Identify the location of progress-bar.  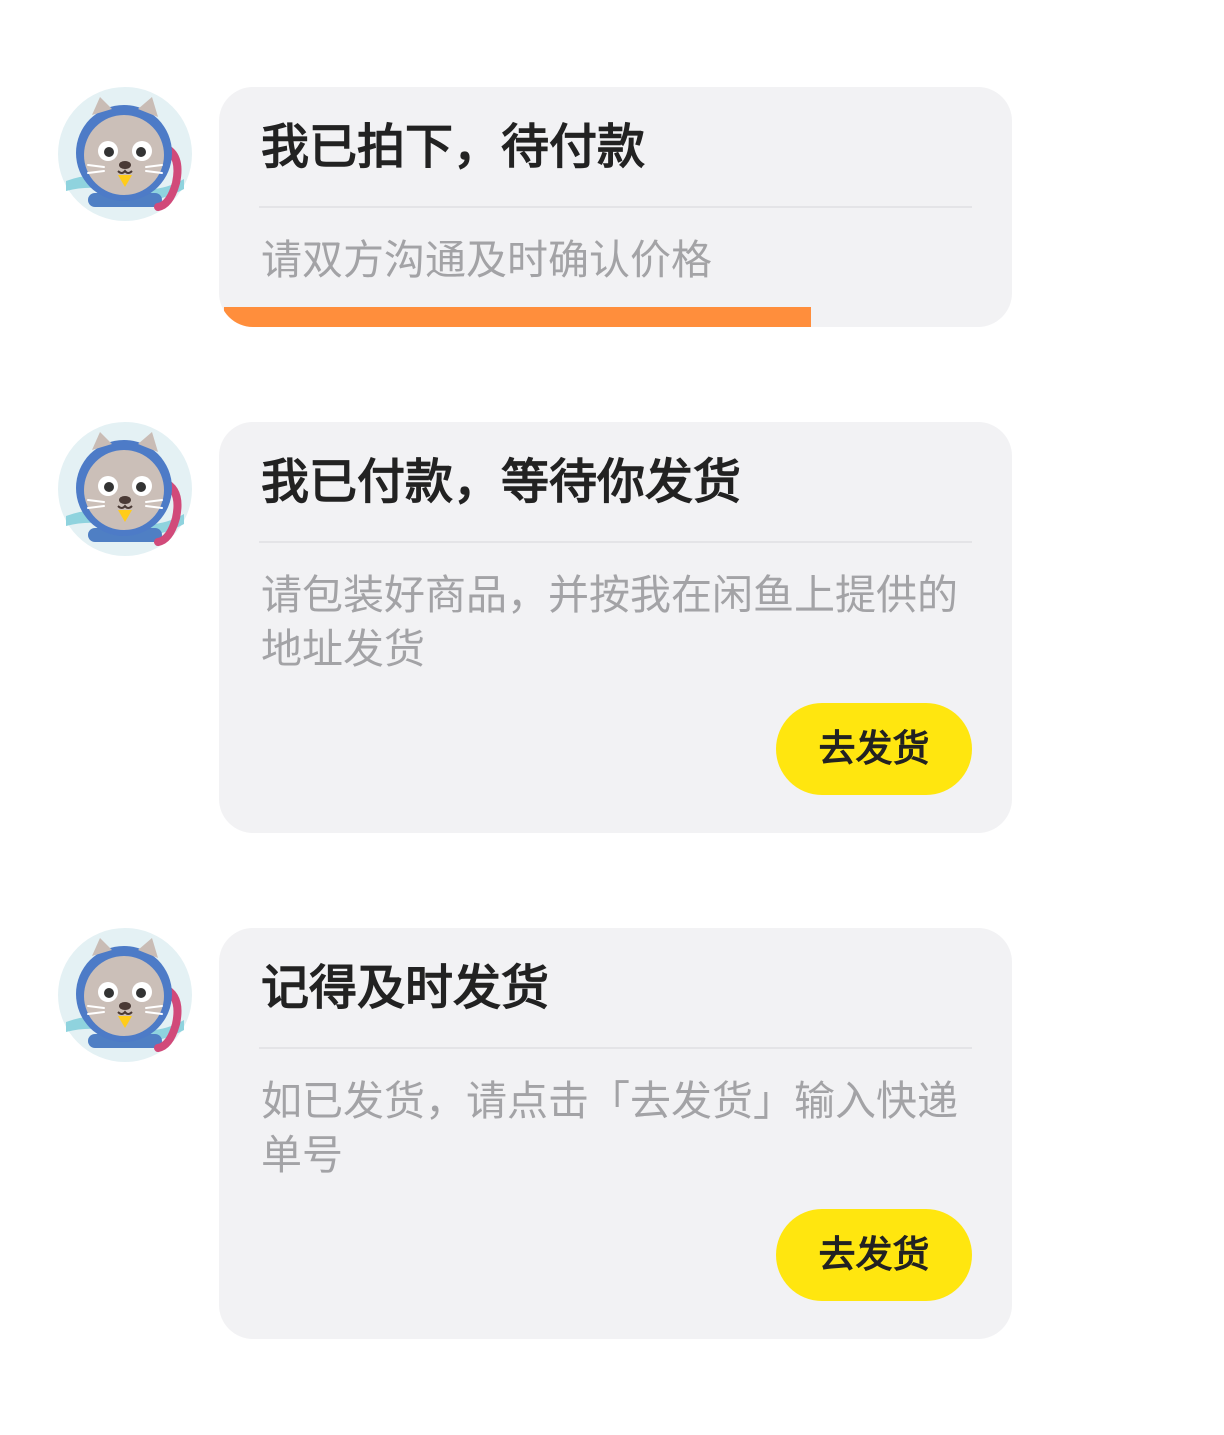
(517, 317).